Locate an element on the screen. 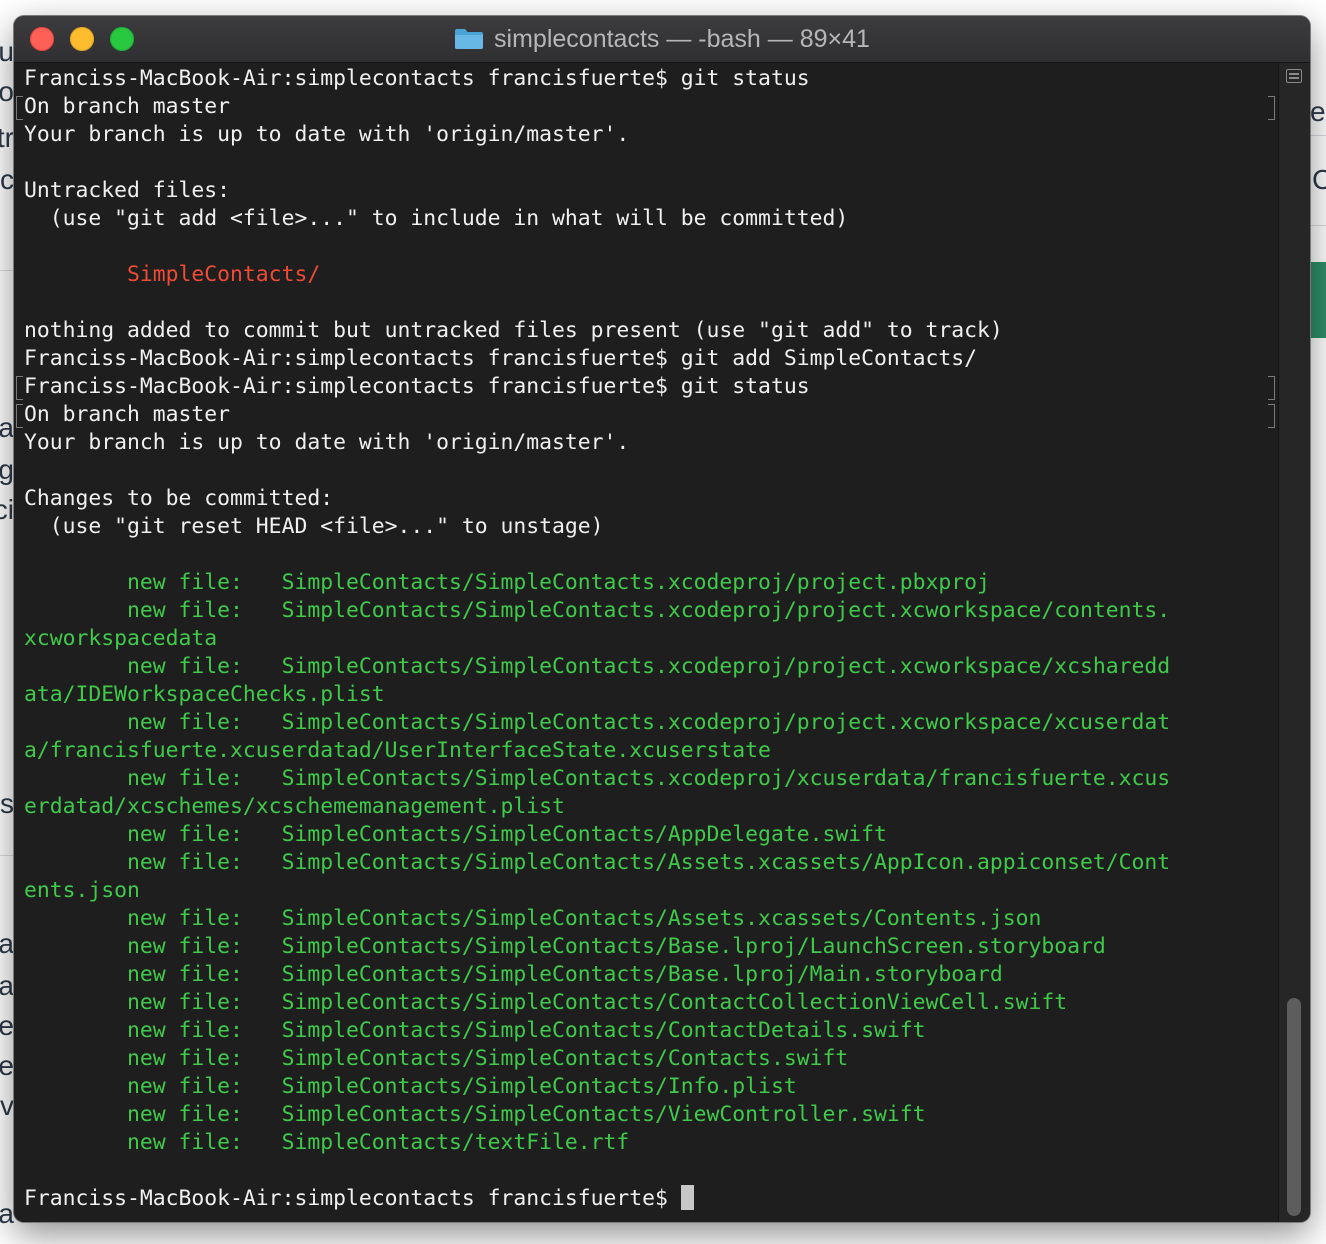  folder-icon is located at coordinates (469, 39).